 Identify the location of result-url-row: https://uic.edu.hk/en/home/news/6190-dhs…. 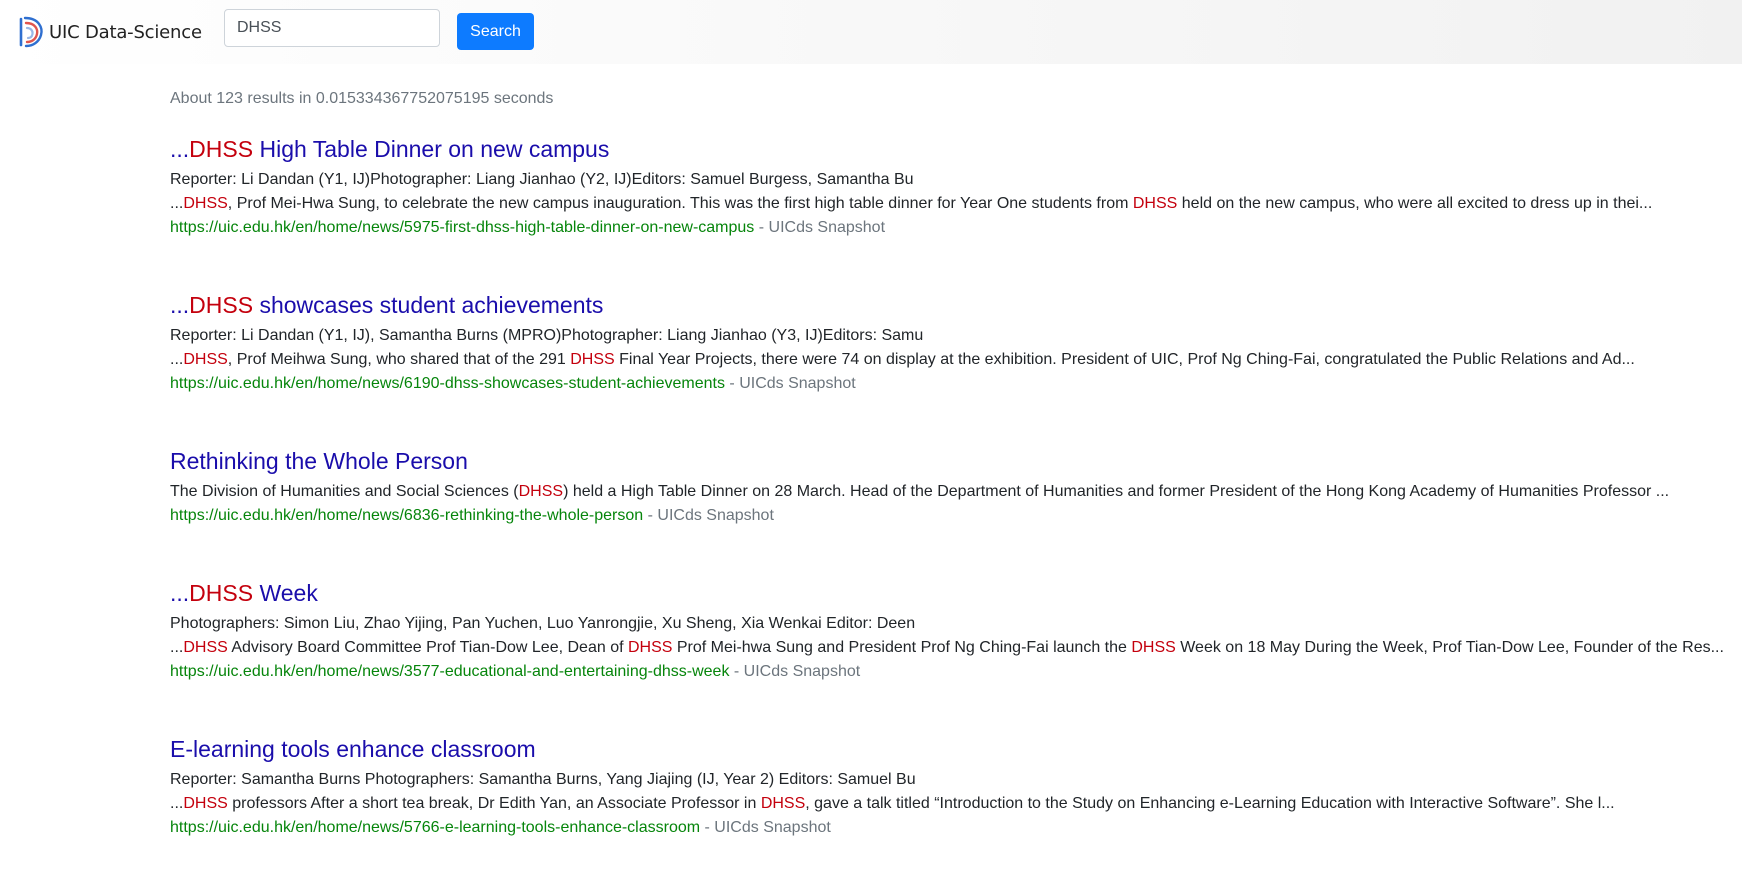
(955, 384).